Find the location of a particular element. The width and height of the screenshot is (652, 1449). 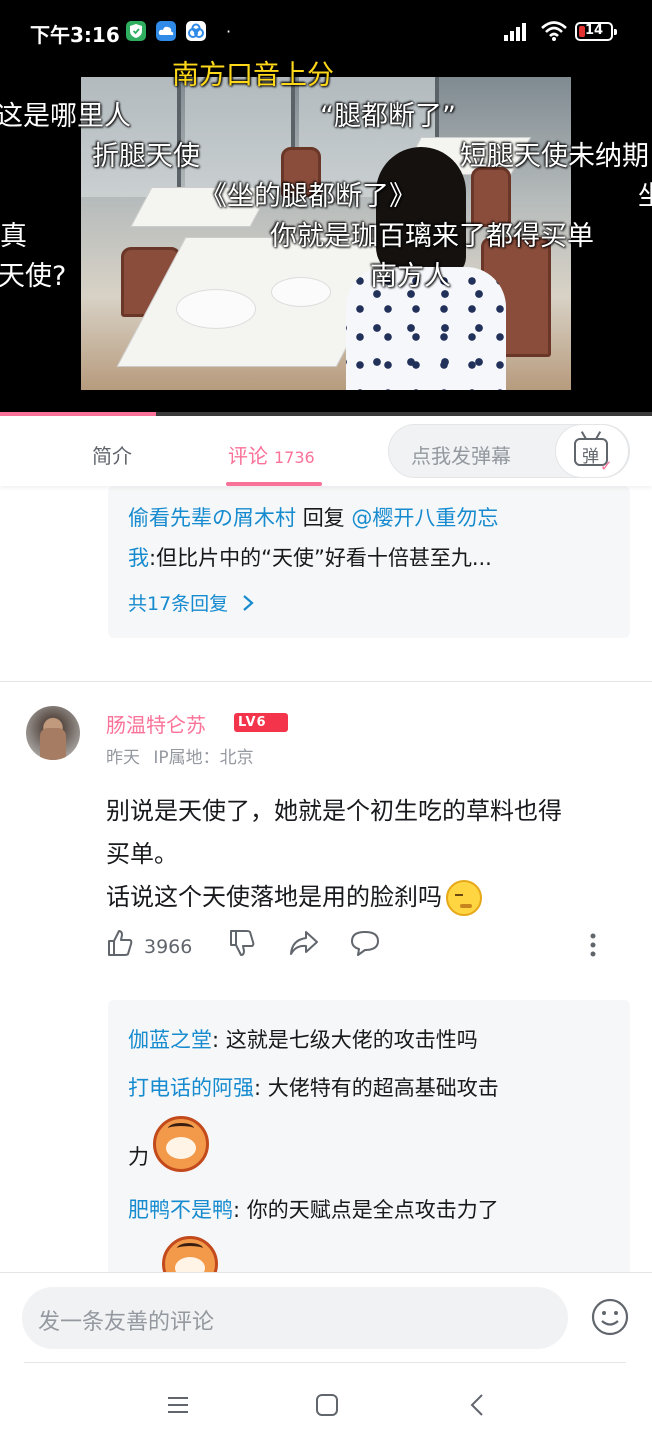

danmaku-input: 点我发弹幕 弹 ✓ is located at coordinates (509, 451).